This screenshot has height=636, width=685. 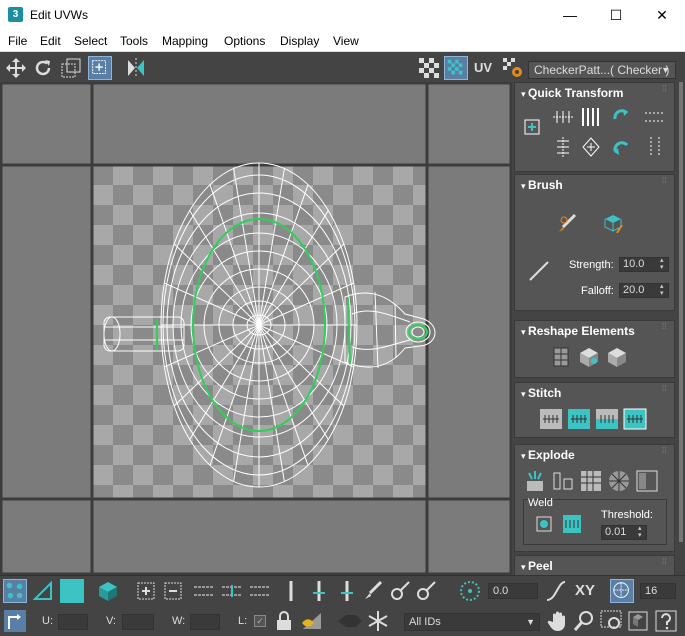 I want to click on paint-select-shrink-icon, so click(x=426, y=591).